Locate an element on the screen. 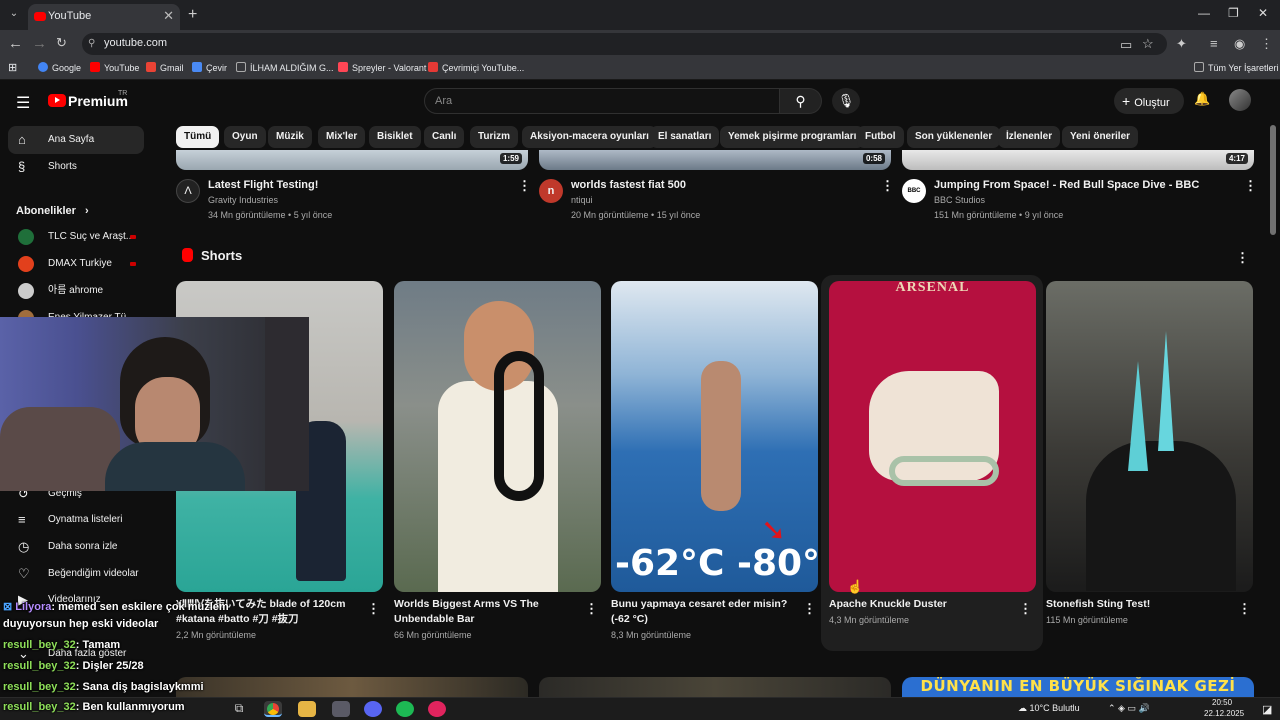  channel-avatar: Λ is located at coordinates (188, 191).